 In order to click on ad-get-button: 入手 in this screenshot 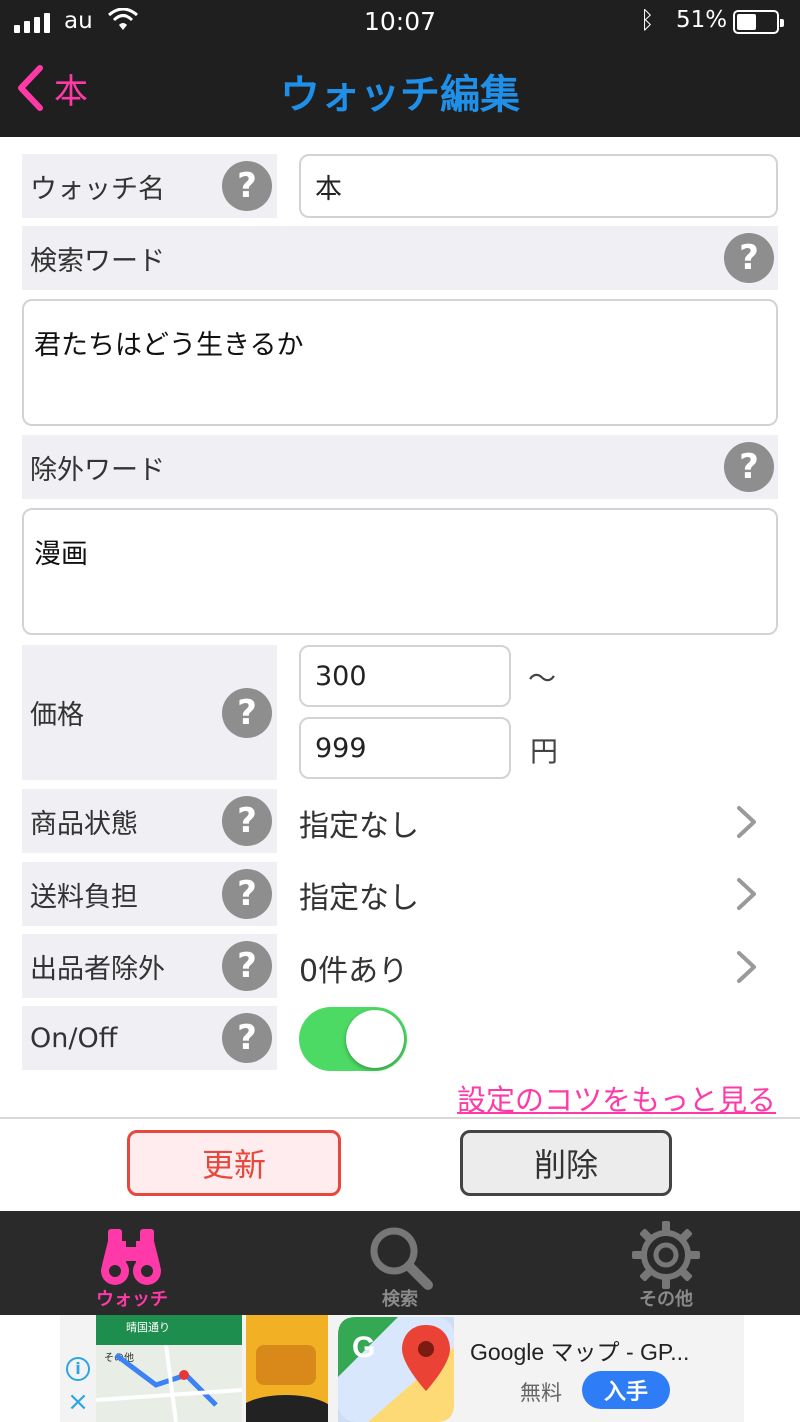, I will do `click(626, 1390)`.